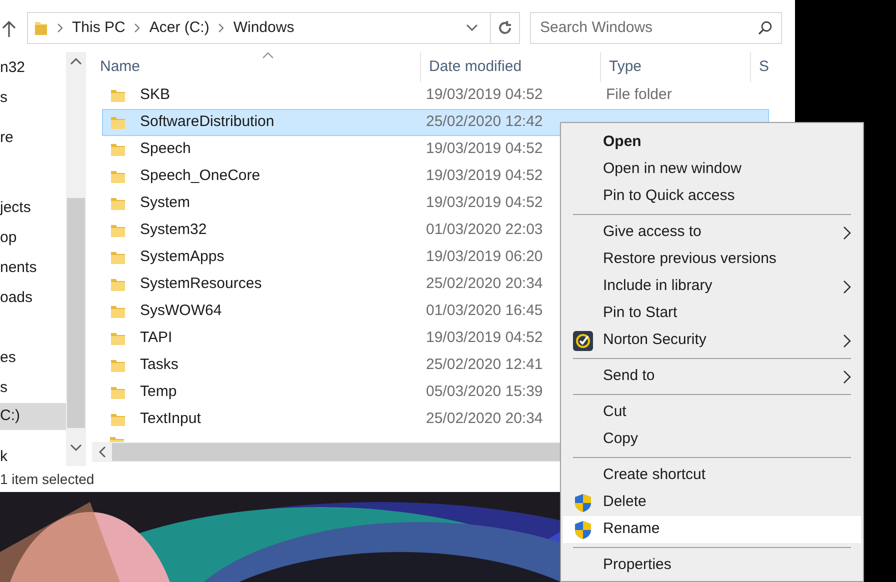 The height and width of the screenshot is (582, 896). I want to click on menu-item: Properties, so click(712, 565).